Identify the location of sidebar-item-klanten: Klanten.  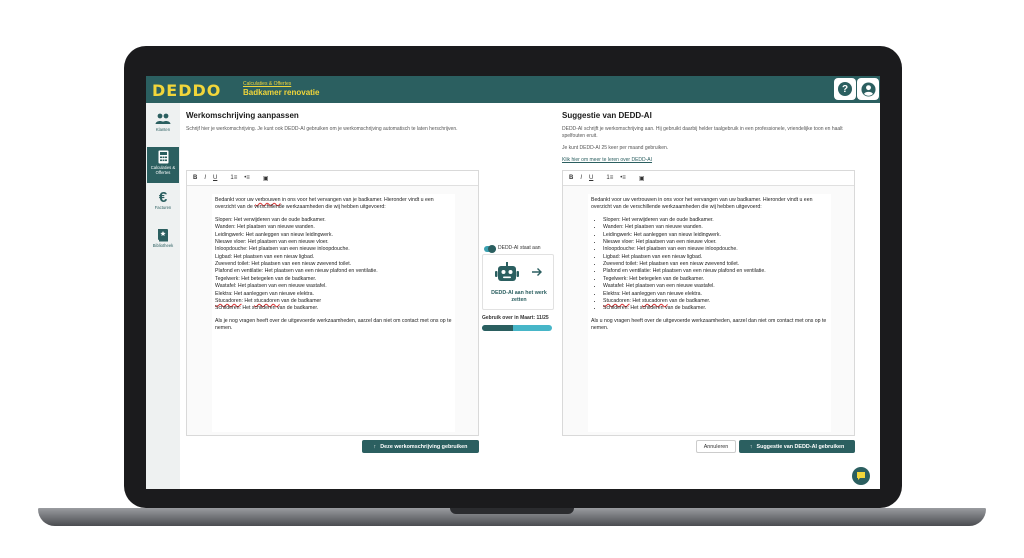
(163, 127).